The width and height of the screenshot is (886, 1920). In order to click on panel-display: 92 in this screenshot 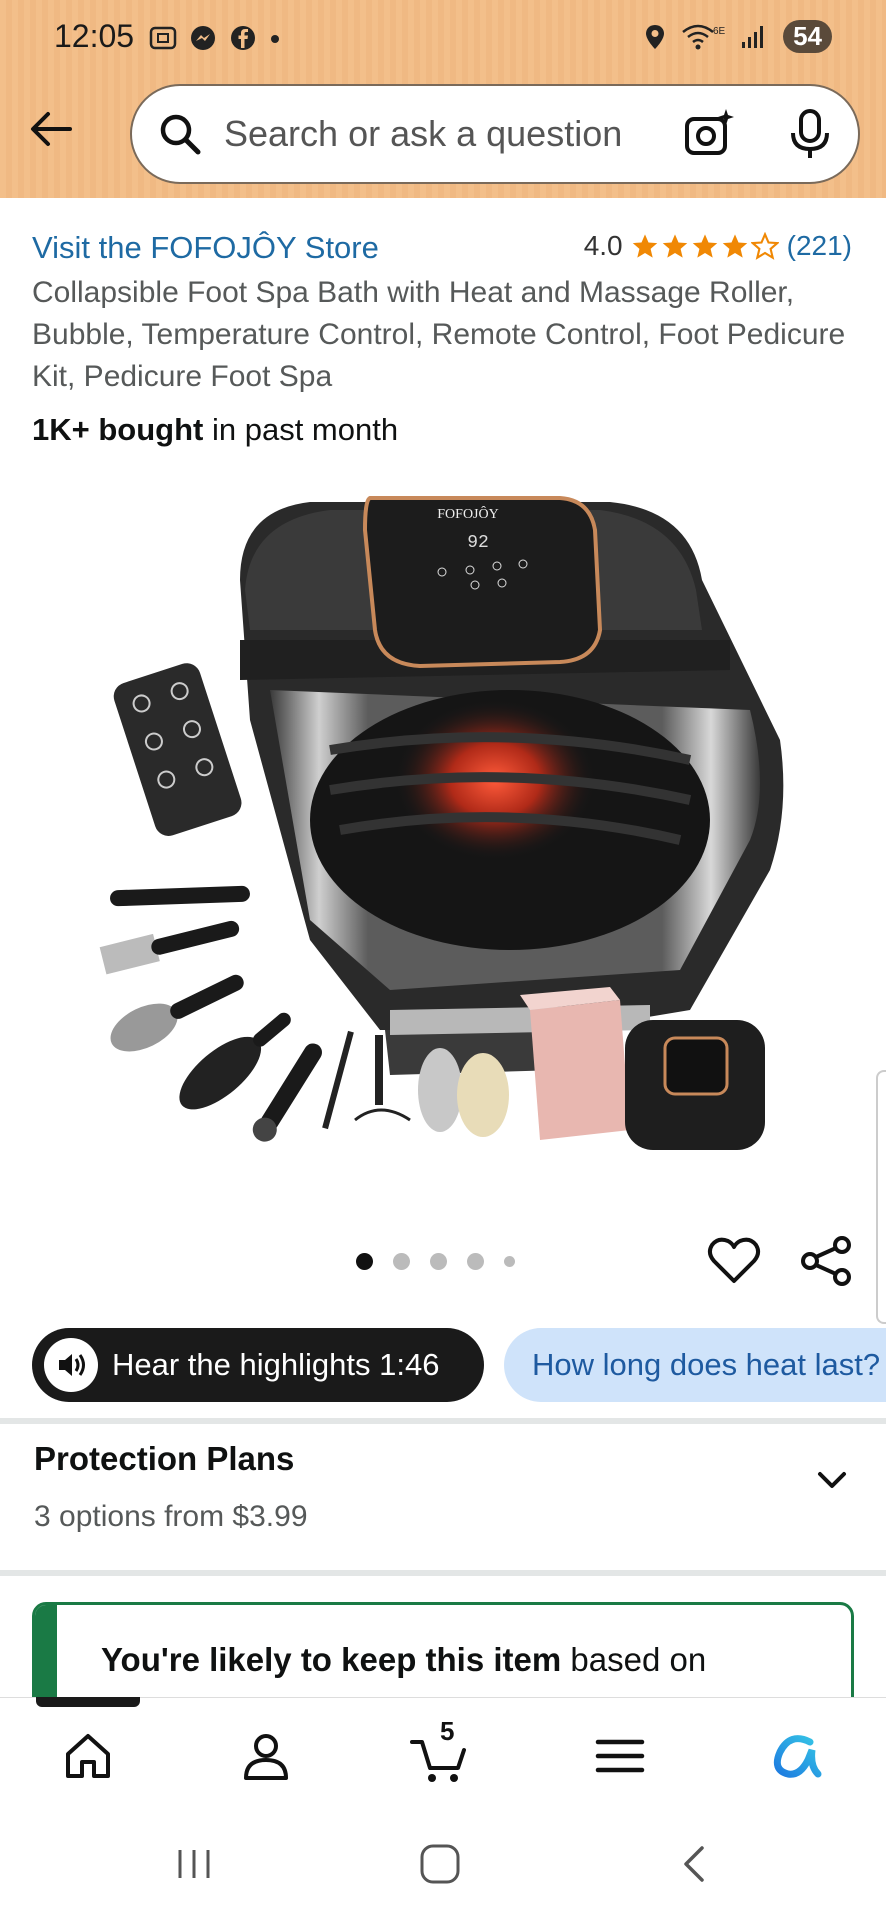, I will do `click(478, 543)`.